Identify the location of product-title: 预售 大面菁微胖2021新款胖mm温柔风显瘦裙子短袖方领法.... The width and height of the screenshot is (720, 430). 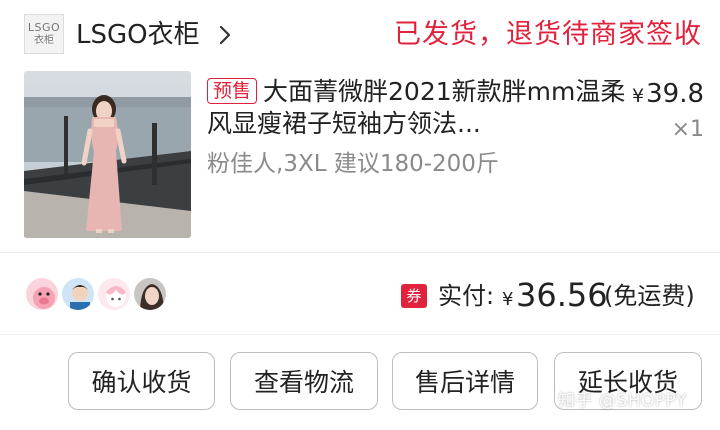
(417, 108).